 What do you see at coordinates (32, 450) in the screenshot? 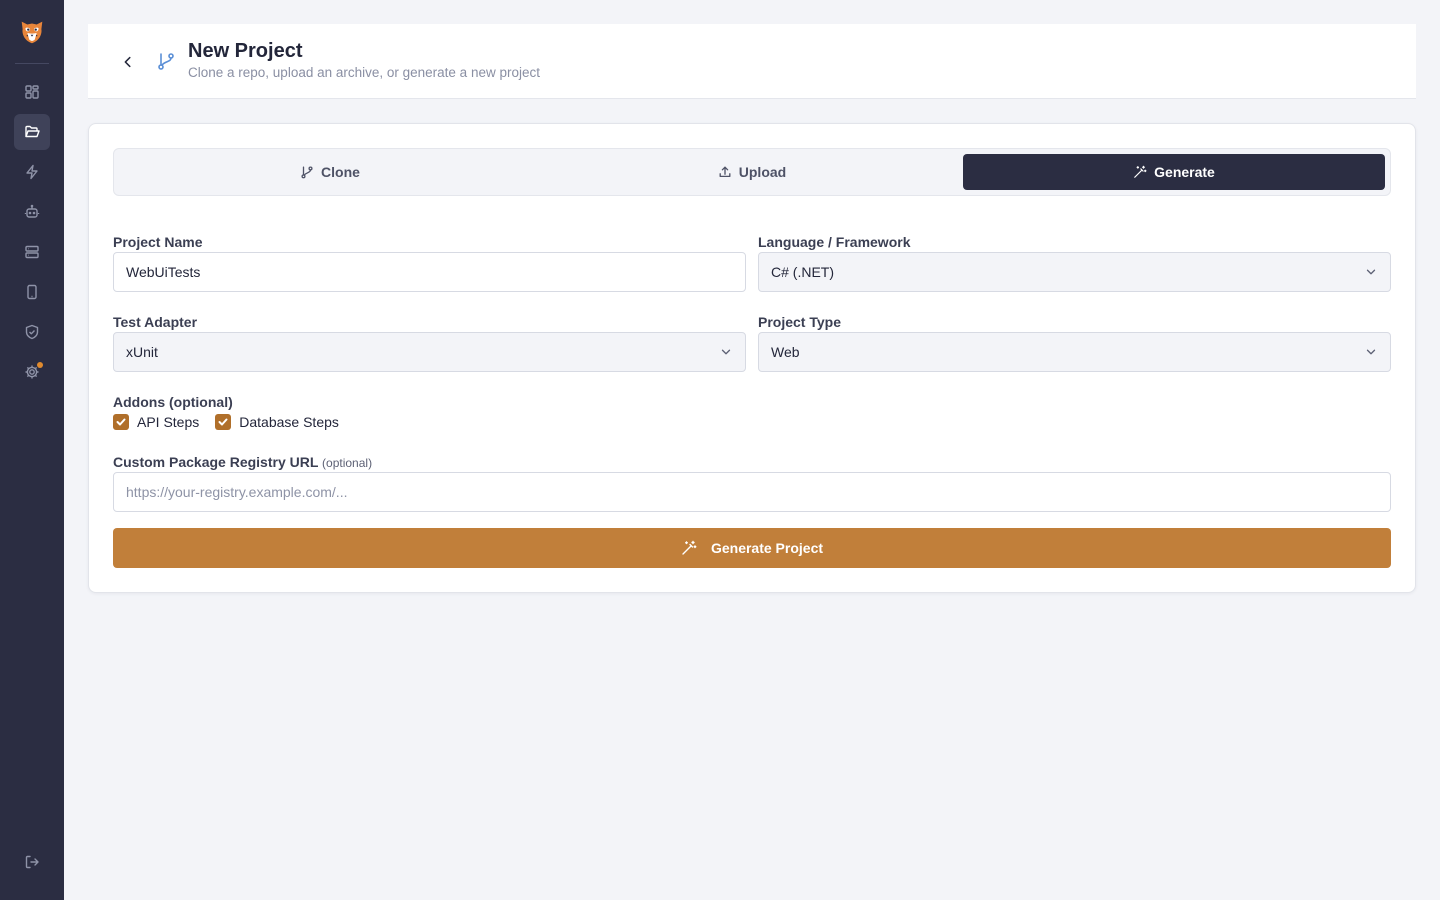
I see `sidebar` at bounding box center [32, 450].